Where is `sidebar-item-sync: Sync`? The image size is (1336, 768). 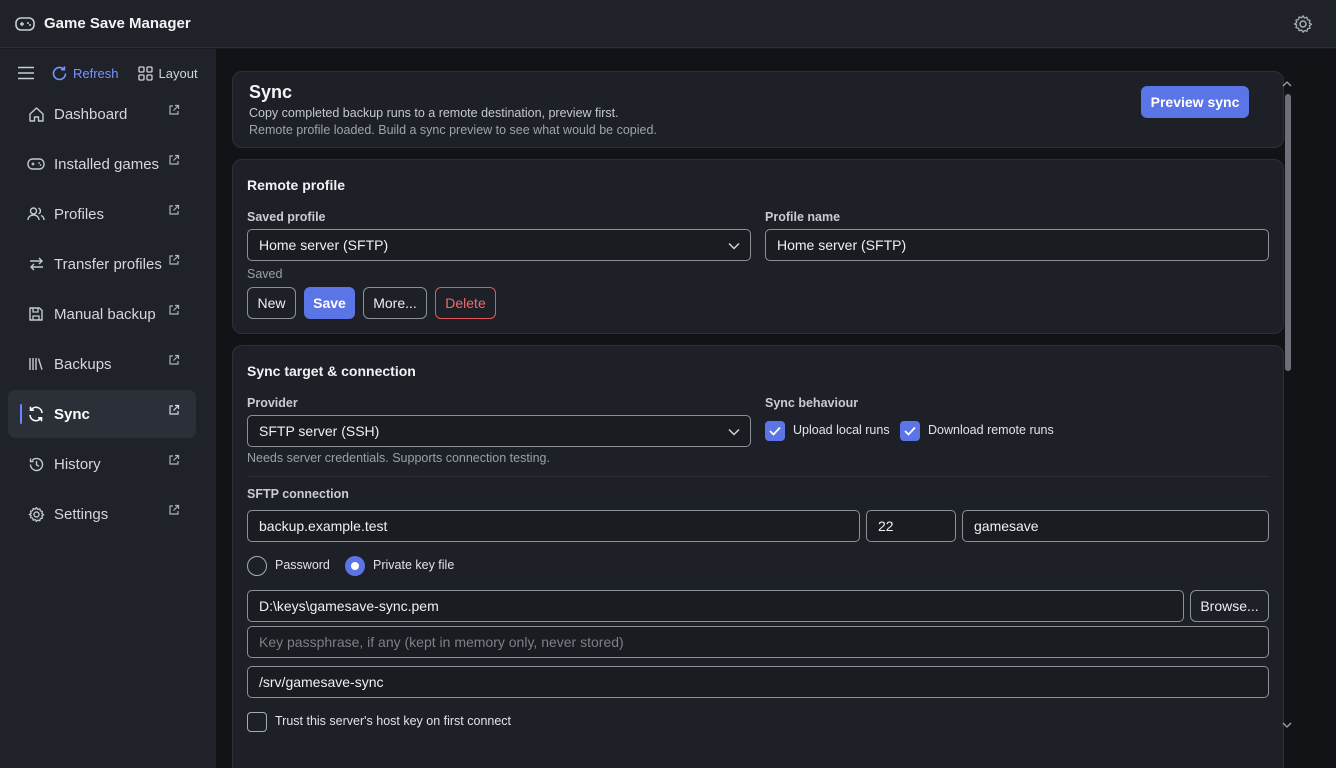 sidebar-item-sync: Sync is located at coordinates (102, 414).